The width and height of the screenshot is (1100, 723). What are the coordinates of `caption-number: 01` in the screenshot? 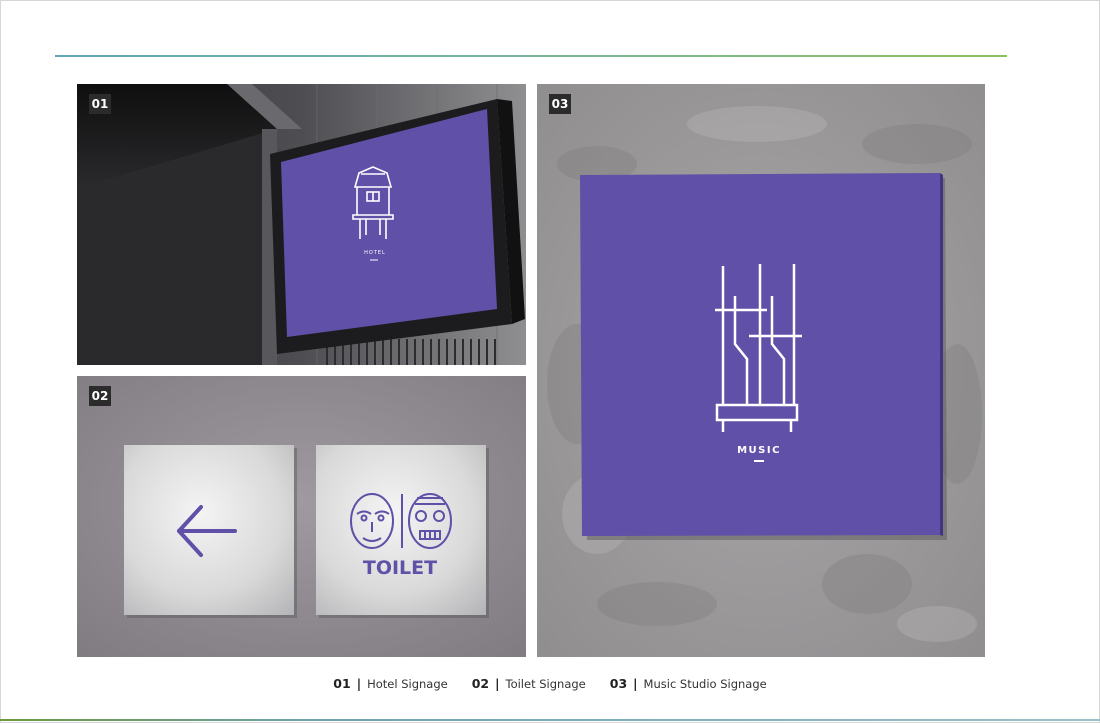 It's located at (342, 683).